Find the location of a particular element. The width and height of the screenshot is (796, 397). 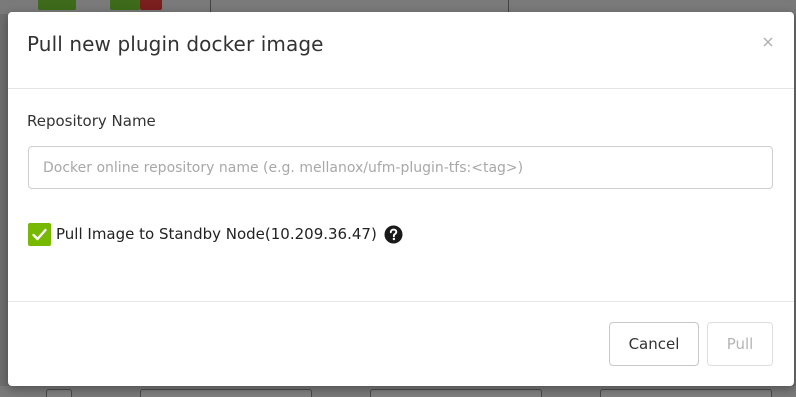

standby-node-option: Pull Image to Standby Node(10.209.36.47) is located at coordinates (215, 234).